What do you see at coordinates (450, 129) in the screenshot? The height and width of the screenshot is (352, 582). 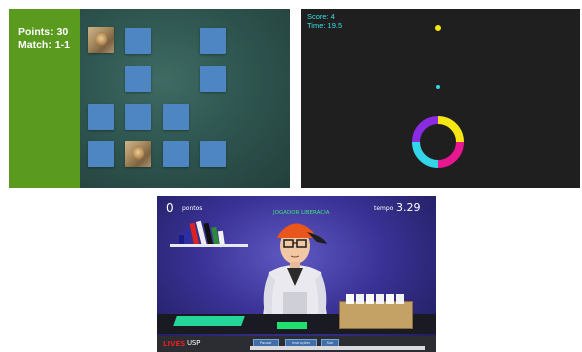 I see `ring-segment-yellow` at bounding box center [450, 129].